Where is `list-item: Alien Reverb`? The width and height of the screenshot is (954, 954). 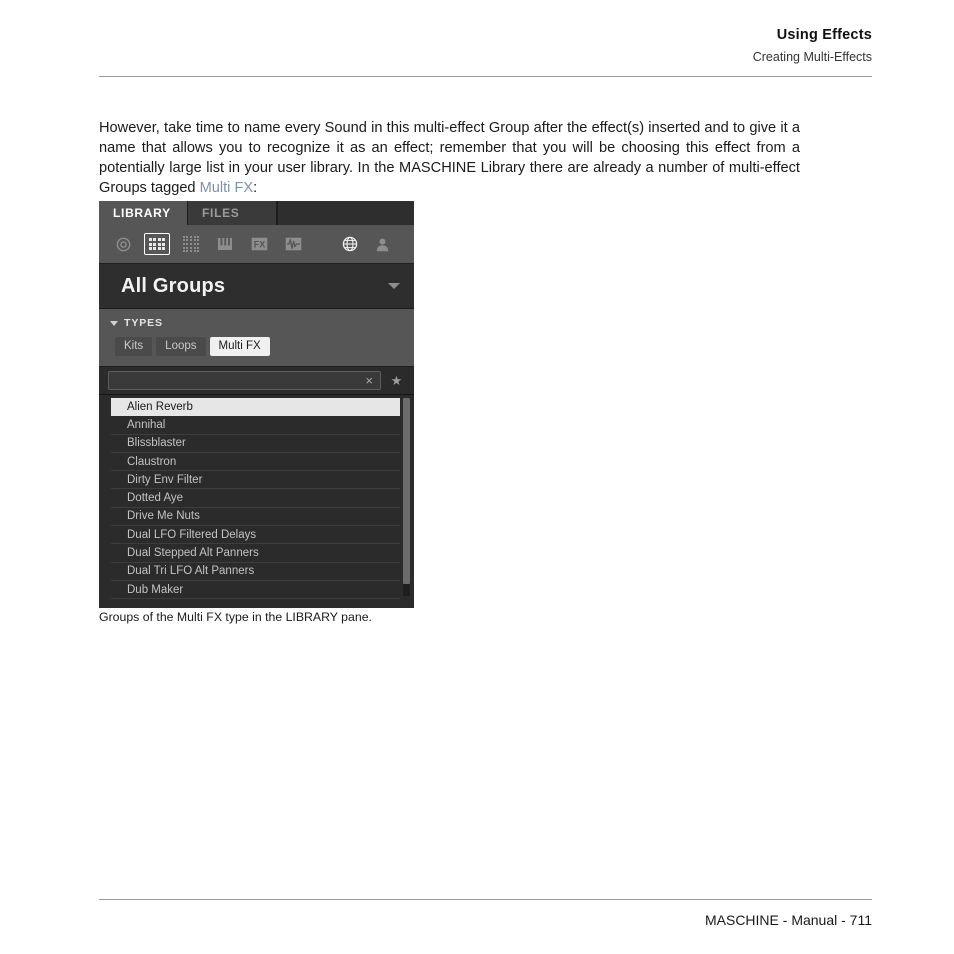
list-item: Alien Reverb is located at coordinates (255, 407).